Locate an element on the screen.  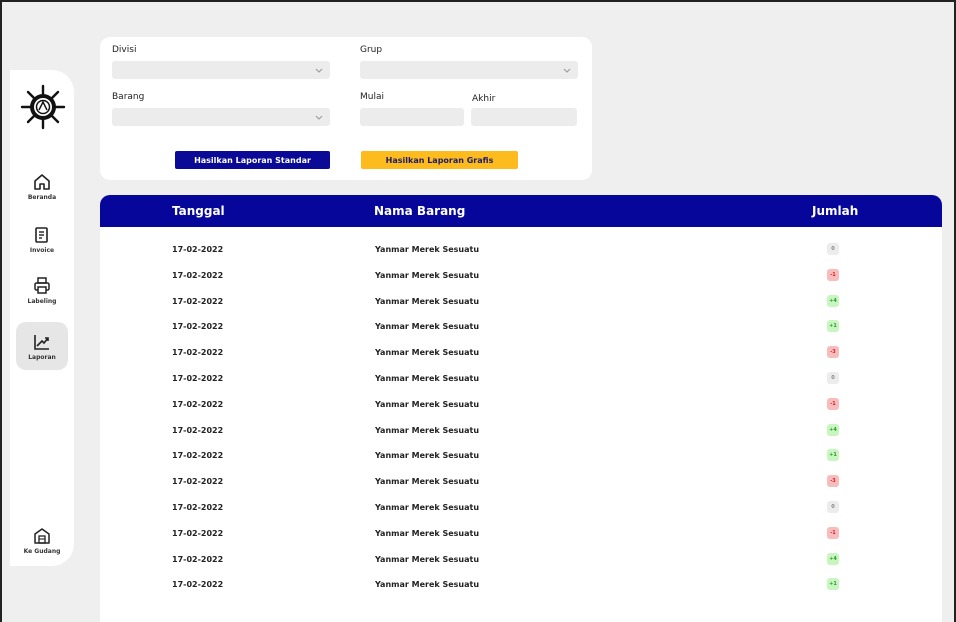
logo-icon is located at coordinates (43, 107).